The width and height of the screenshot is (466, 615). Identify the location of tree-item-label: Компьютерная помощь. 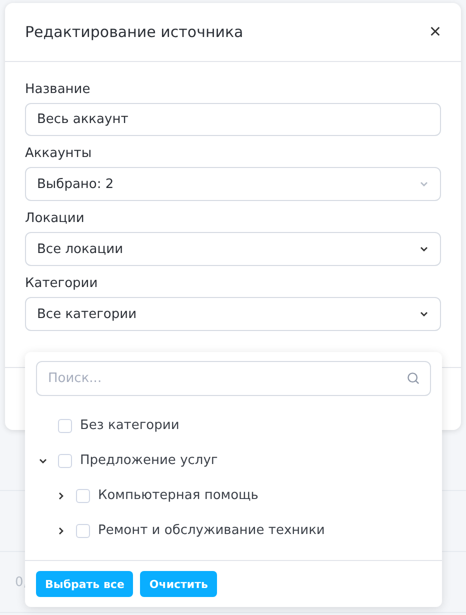
(178, 495).